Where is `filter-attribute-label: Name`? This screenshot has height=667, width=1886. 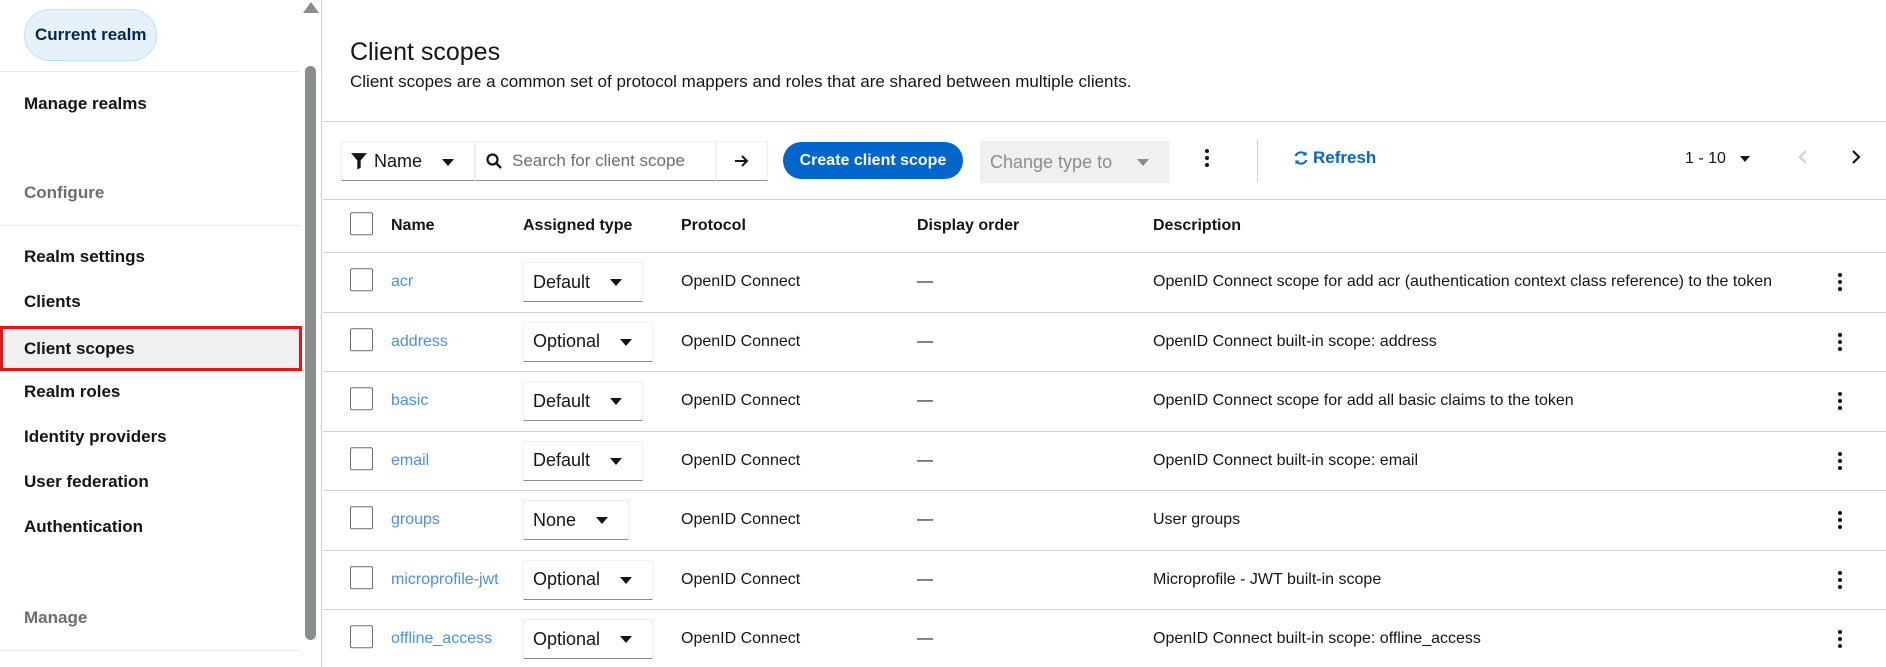
filter-attribute-label: Name is located at coordinates (398, 160).